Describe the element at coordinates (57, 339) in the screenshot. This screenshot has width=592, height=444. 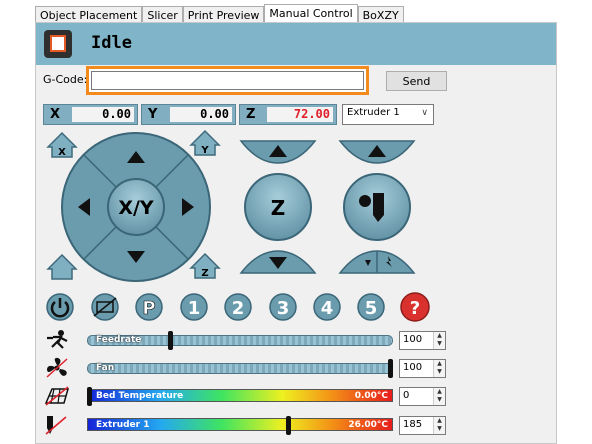
I see `running-man-icon` at that location.